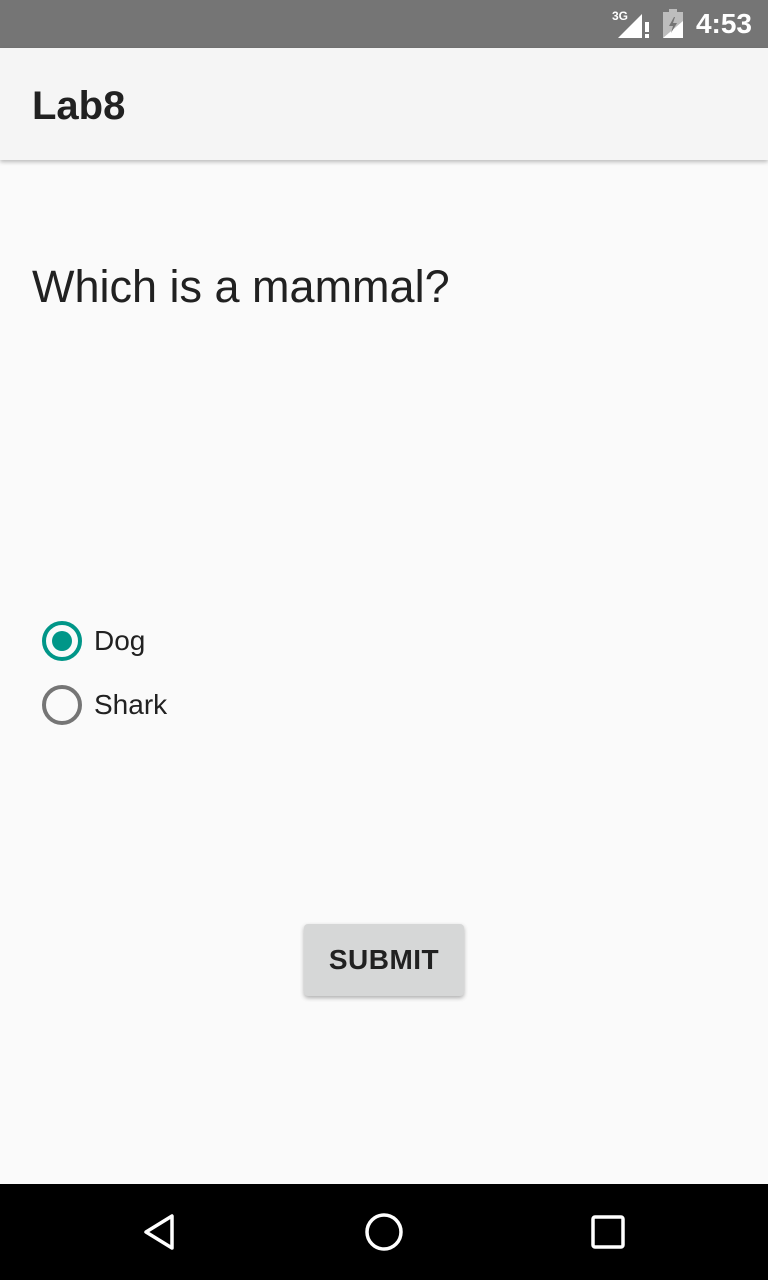 This screenshot has width=768, height=1280. Describe the element at coordinates (131, 704) in the screenshot. I see `radio-label-shark: Shark` at that location.